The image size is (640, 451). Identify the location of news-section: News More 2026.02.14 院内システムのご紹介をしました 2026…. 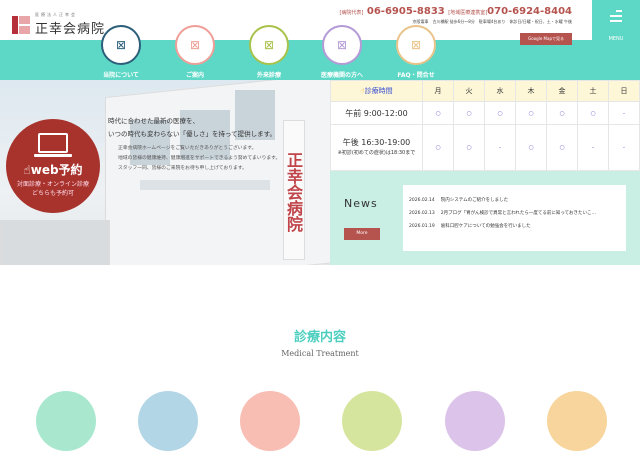
(485, 218).